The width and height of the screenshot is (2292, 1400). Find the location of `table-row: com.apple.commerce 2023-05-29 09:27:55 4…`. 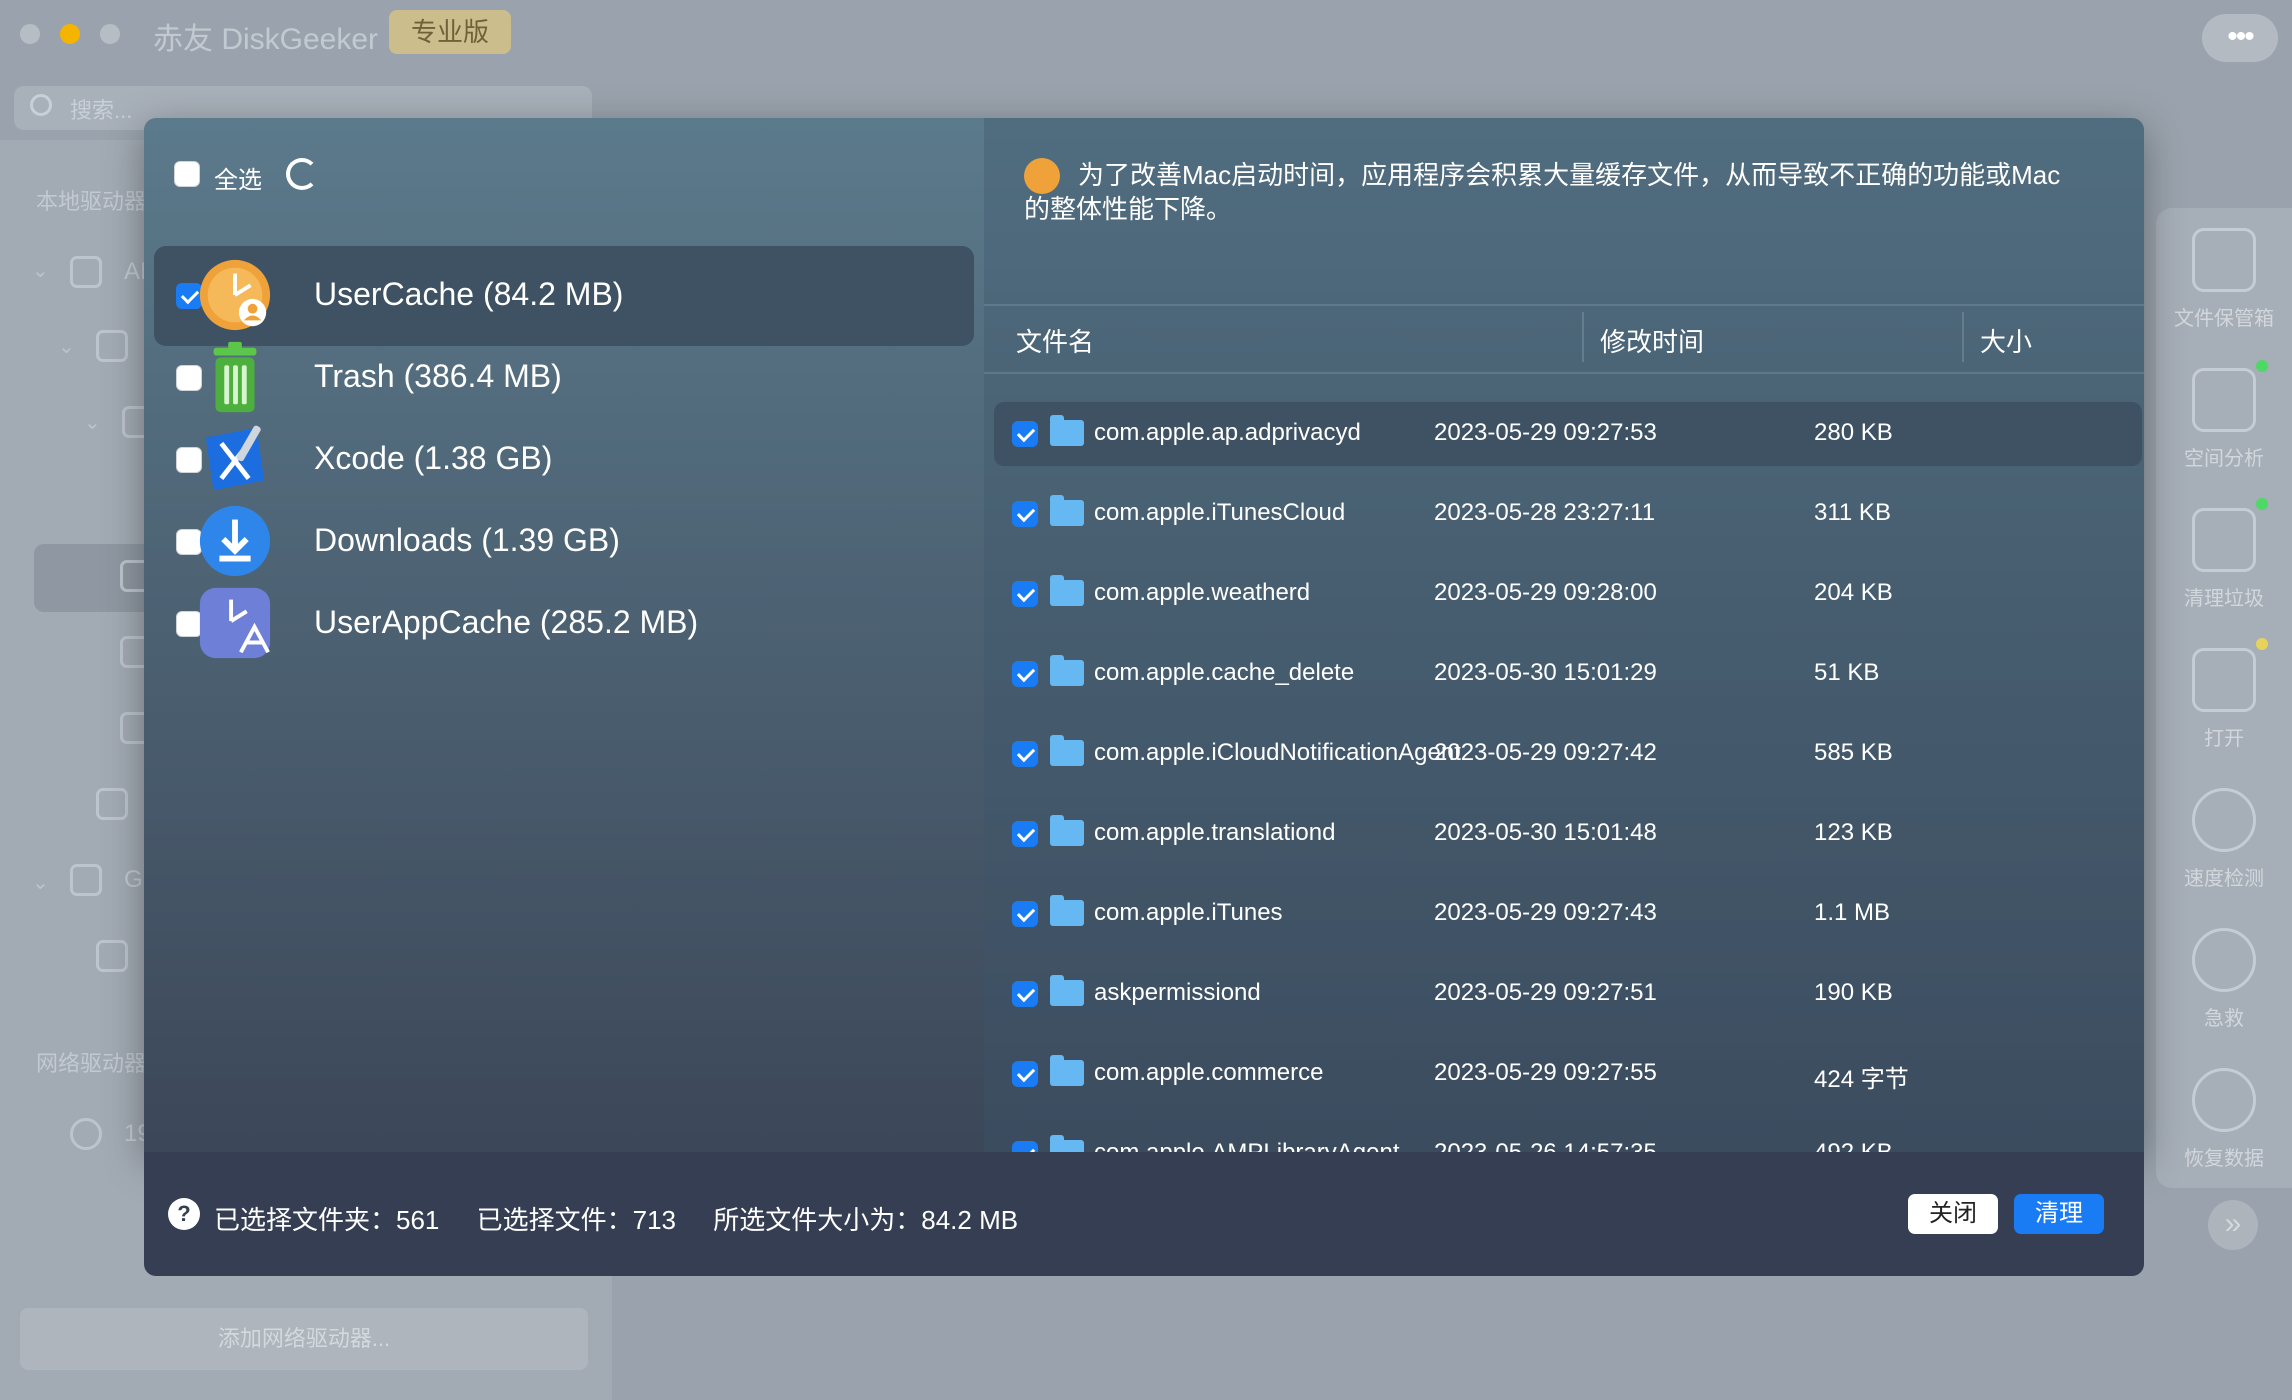

table-row: com.apple.commerce 2023-05-29 09:27:55 4… is located at coordinates (1568, 1074).